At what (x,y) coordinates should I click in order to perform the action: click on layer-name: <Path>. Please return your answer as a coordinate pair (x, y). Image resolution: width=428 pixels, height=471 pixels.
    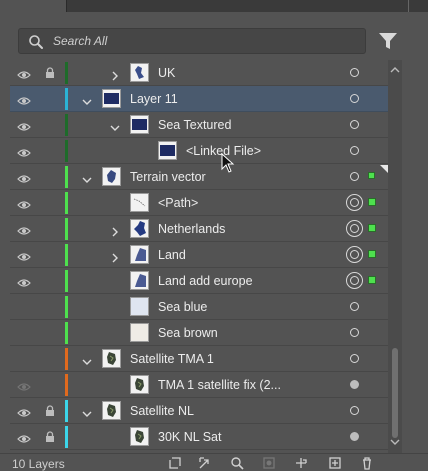
    Looking at the image, I should click on (178, 203).